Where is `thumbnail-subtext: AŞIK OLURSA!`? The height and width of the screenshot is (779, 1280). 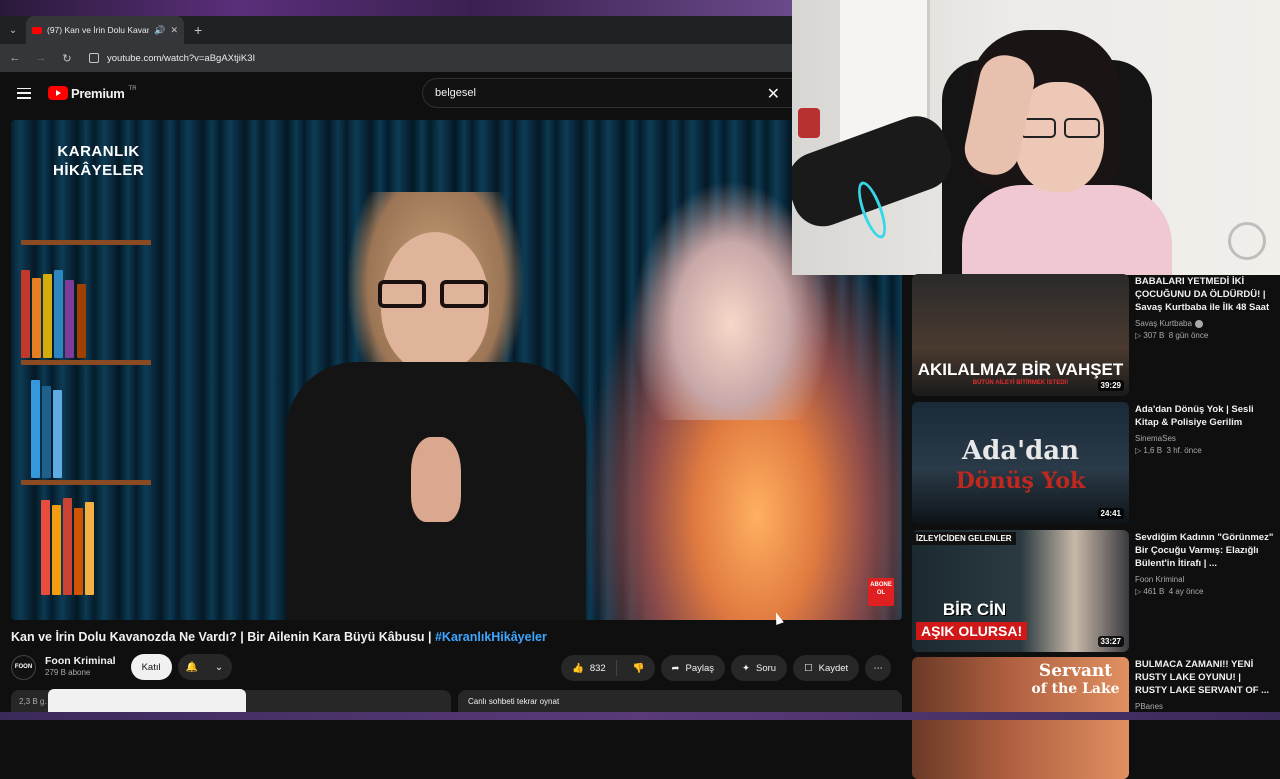
thumbnail-subtext: AŞIK OLURSA! is located at coordinates (972, 631).